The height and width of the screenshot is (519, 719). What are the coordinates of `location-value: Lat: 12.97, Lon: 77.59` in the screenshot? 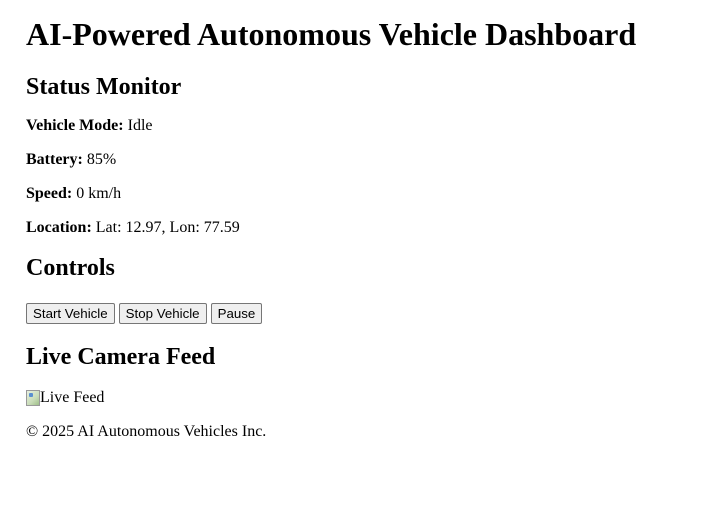 It's located at (167, 227).